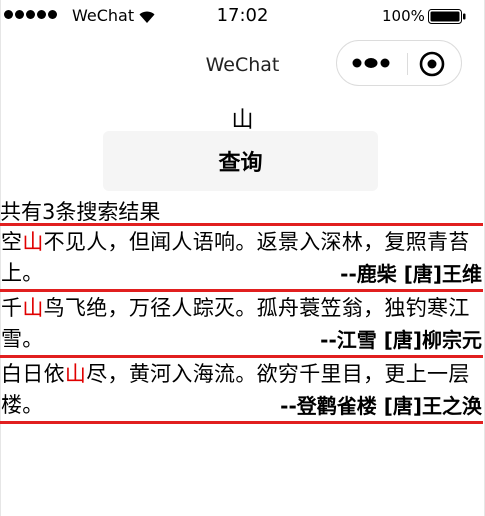 The image size is (485, 516). I want to click on status-bar: WeChat 17:02 100%, so click(242, 17).